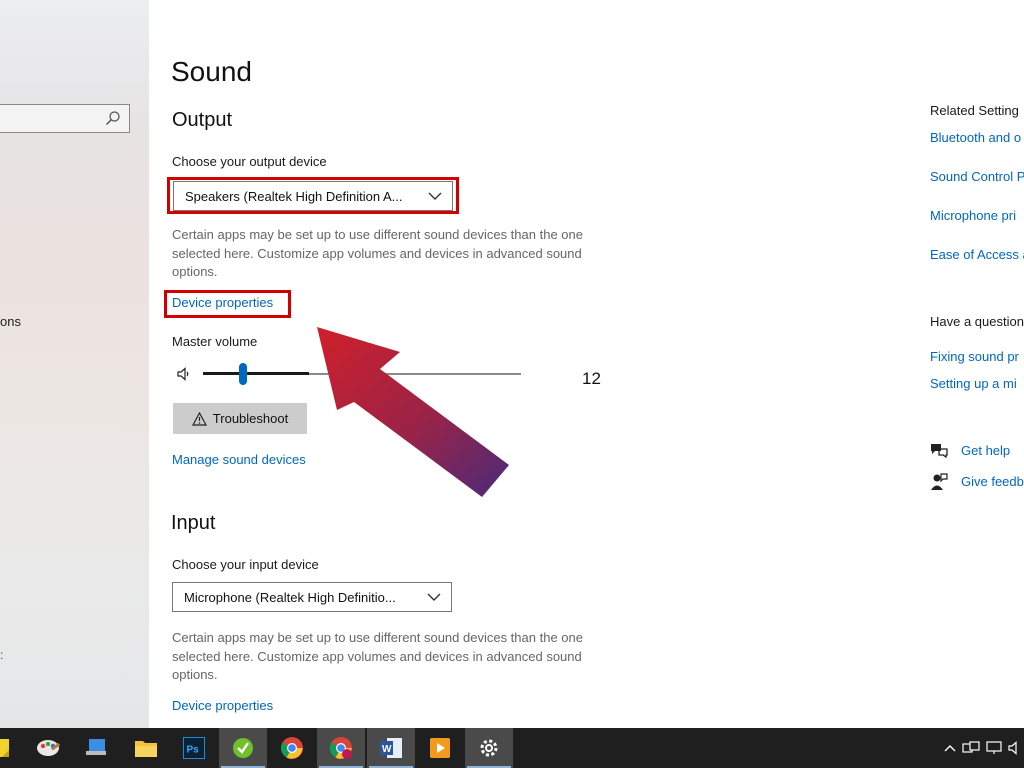  What do you see at coordinates (256, 373) in the screenshot?
I see `volume-slider-fill` at bounding box center [256, 373].